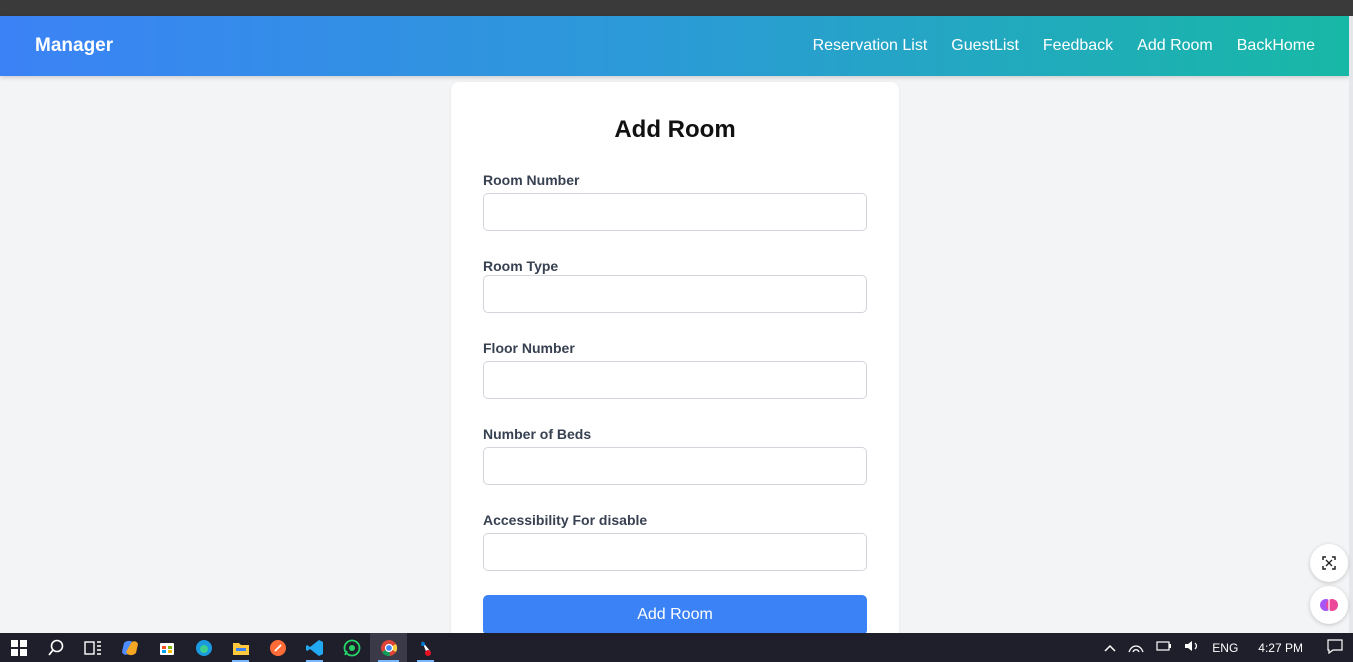 Image resolution: width=1353 pixels, height=662 pixels. Describe the element at coordinates (675, 466) in the screenshot. I see `number-of-beds-input` at that location.